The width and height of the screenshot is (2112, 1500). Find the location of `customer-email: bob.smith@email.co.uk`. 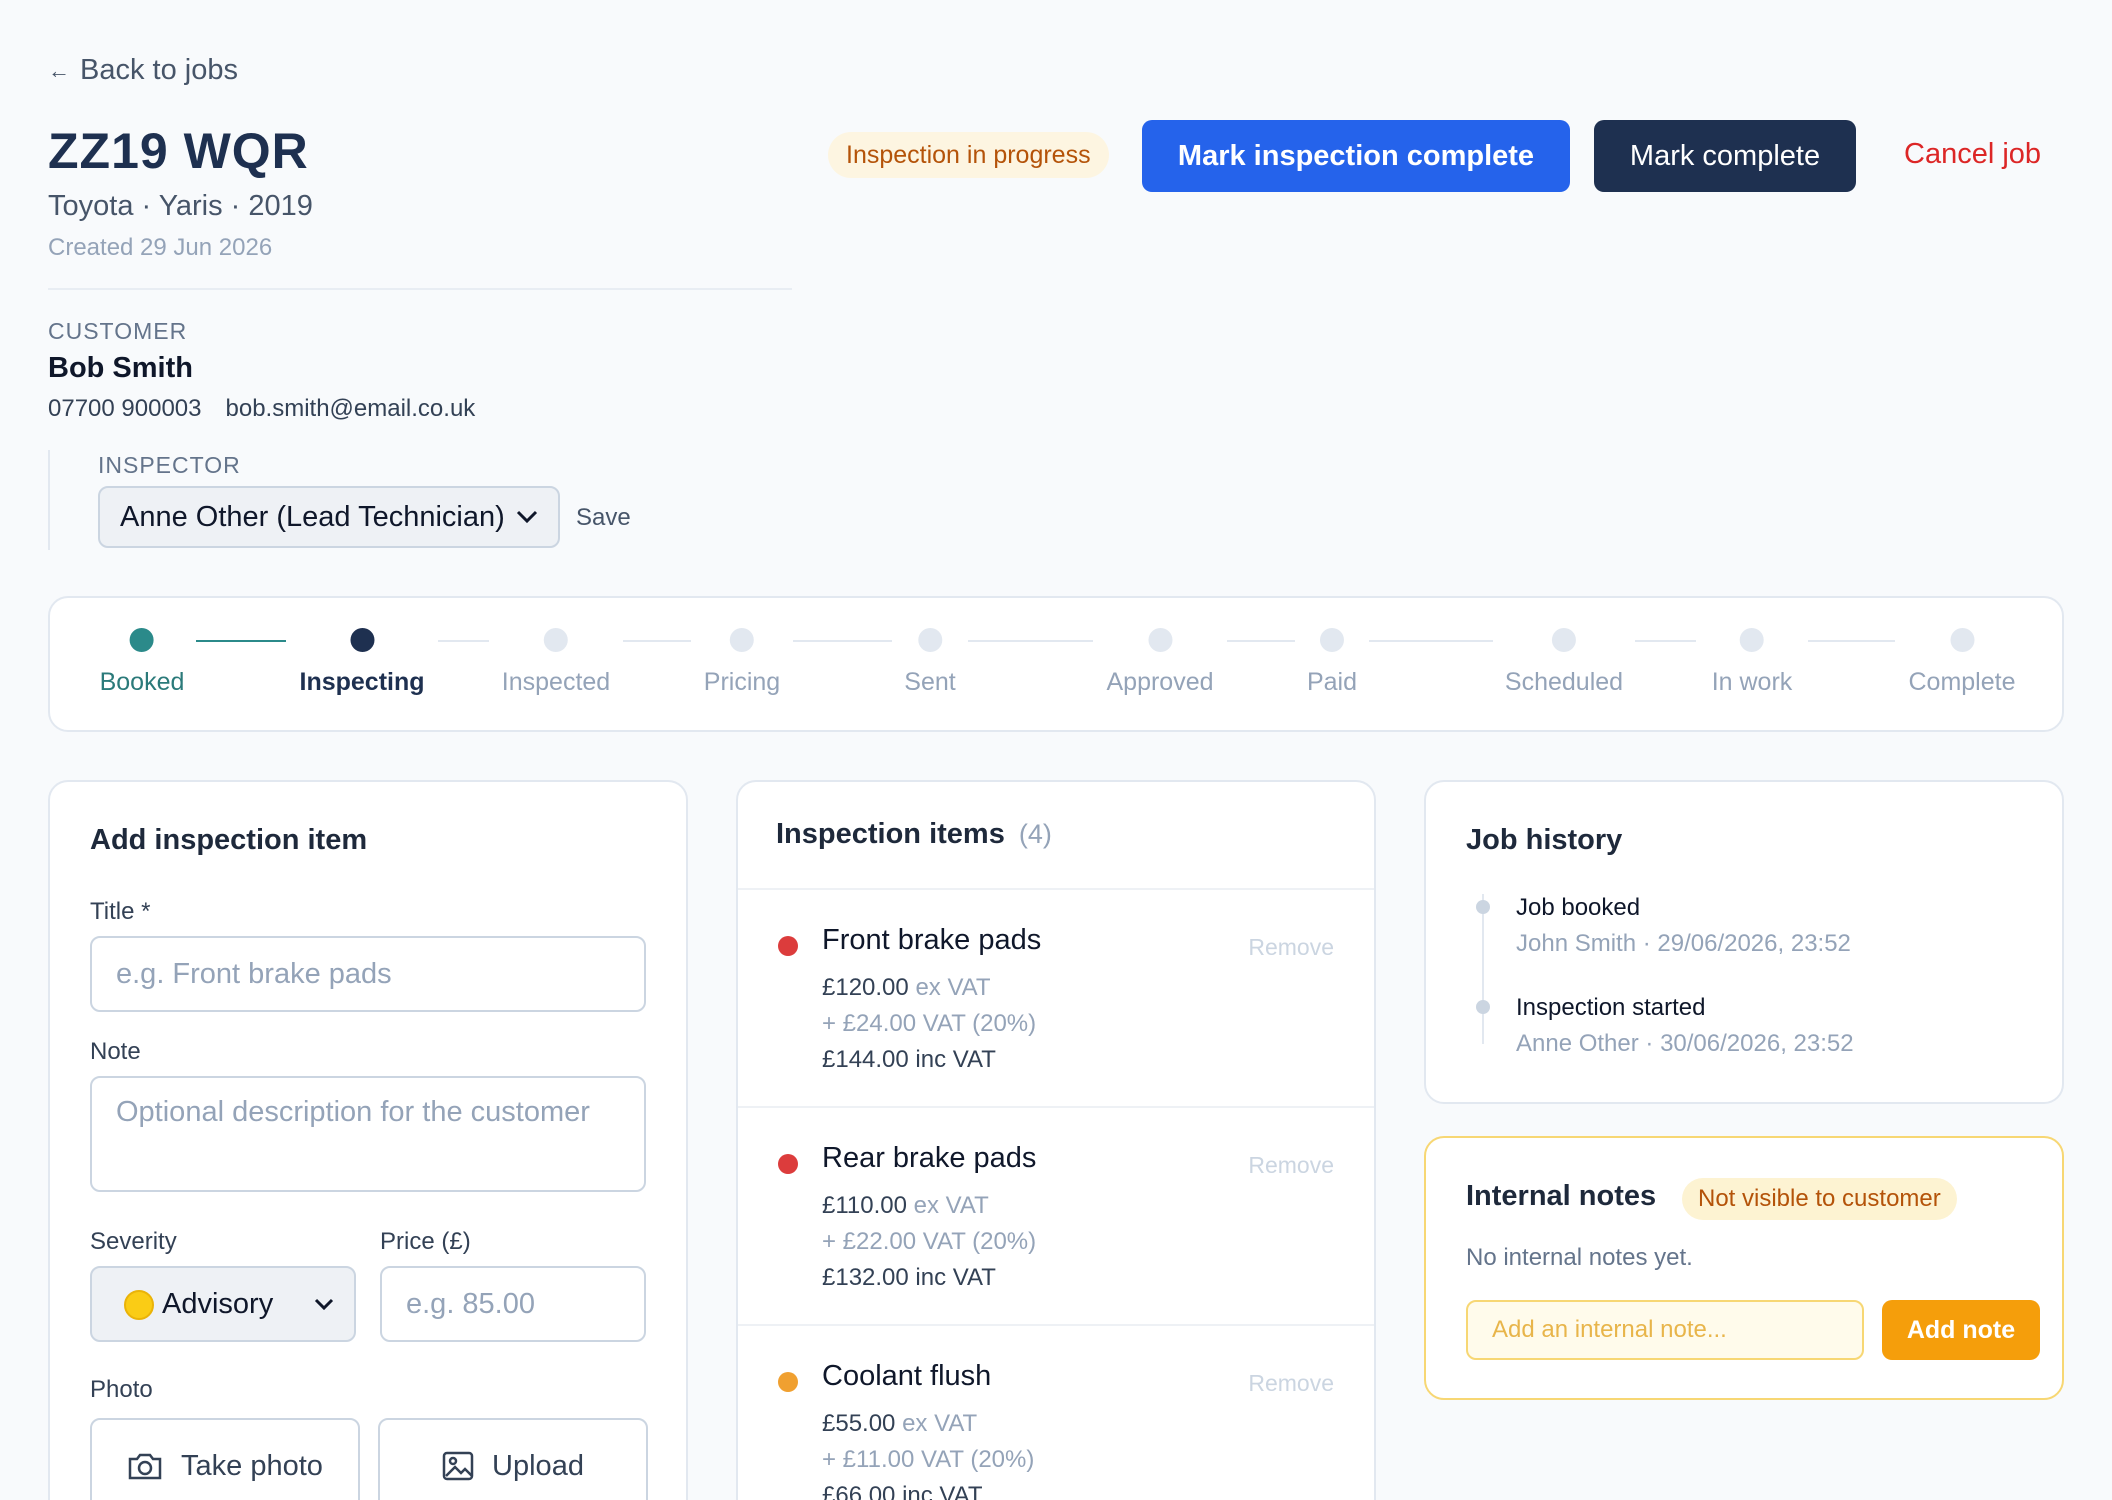

customer-email: bob.smith@email.co.uk is located at coordinates (350, 408).